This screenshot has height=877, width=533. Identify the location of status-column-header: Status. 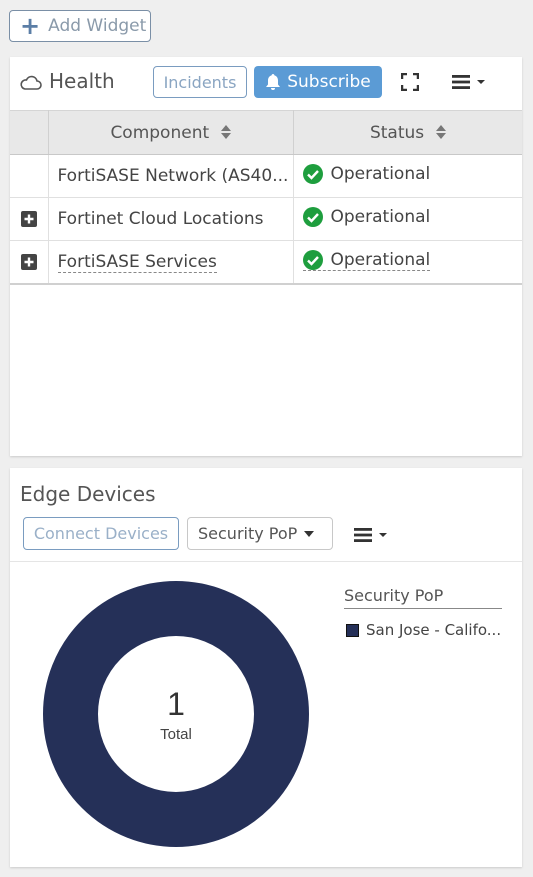
(407, 132).